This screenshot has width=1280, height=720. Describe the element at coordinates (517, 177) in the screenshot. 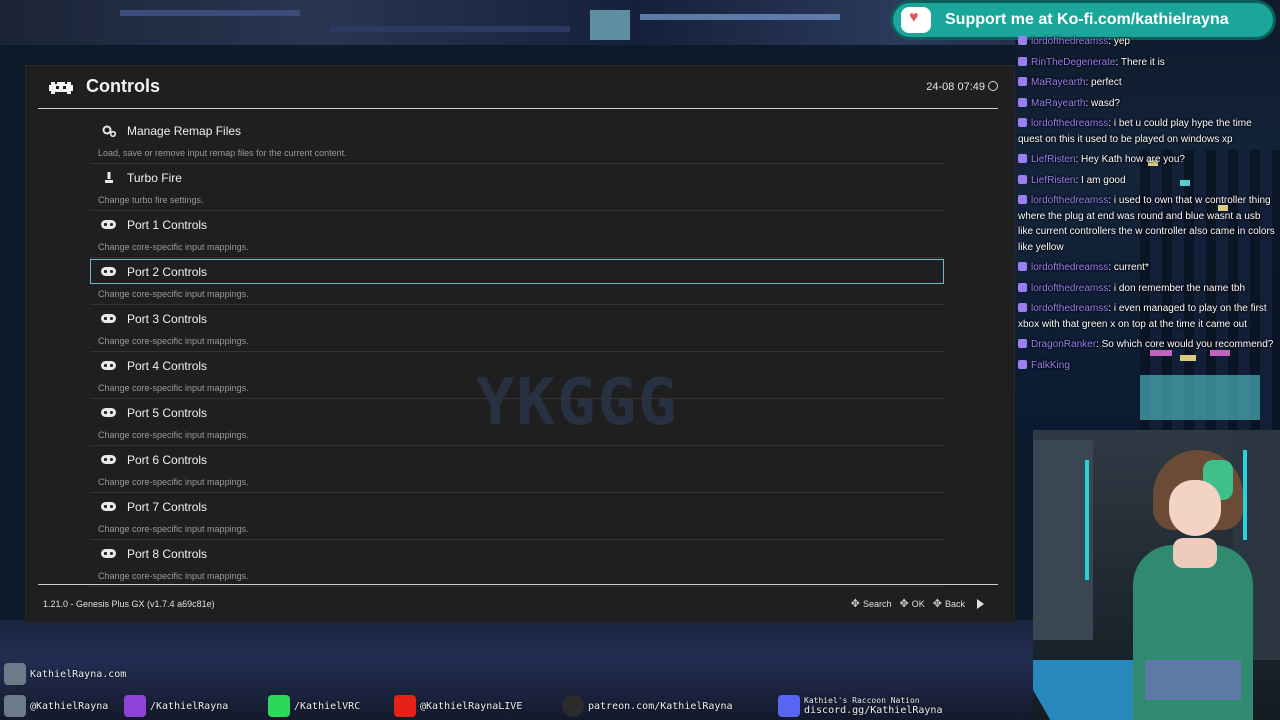

I see `menu-item-row: Turbo Fire` at that location.